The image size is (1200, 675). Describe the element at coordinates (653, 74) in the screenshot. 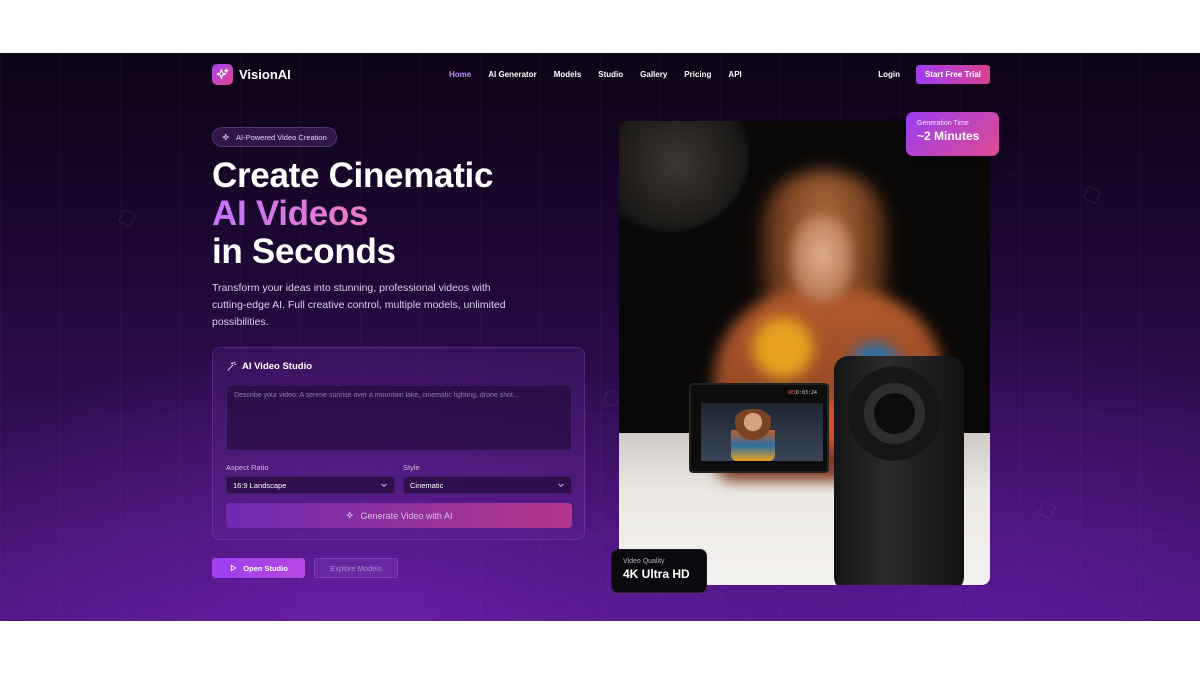

I see `nav-link-gallery: Gallery` at that location.